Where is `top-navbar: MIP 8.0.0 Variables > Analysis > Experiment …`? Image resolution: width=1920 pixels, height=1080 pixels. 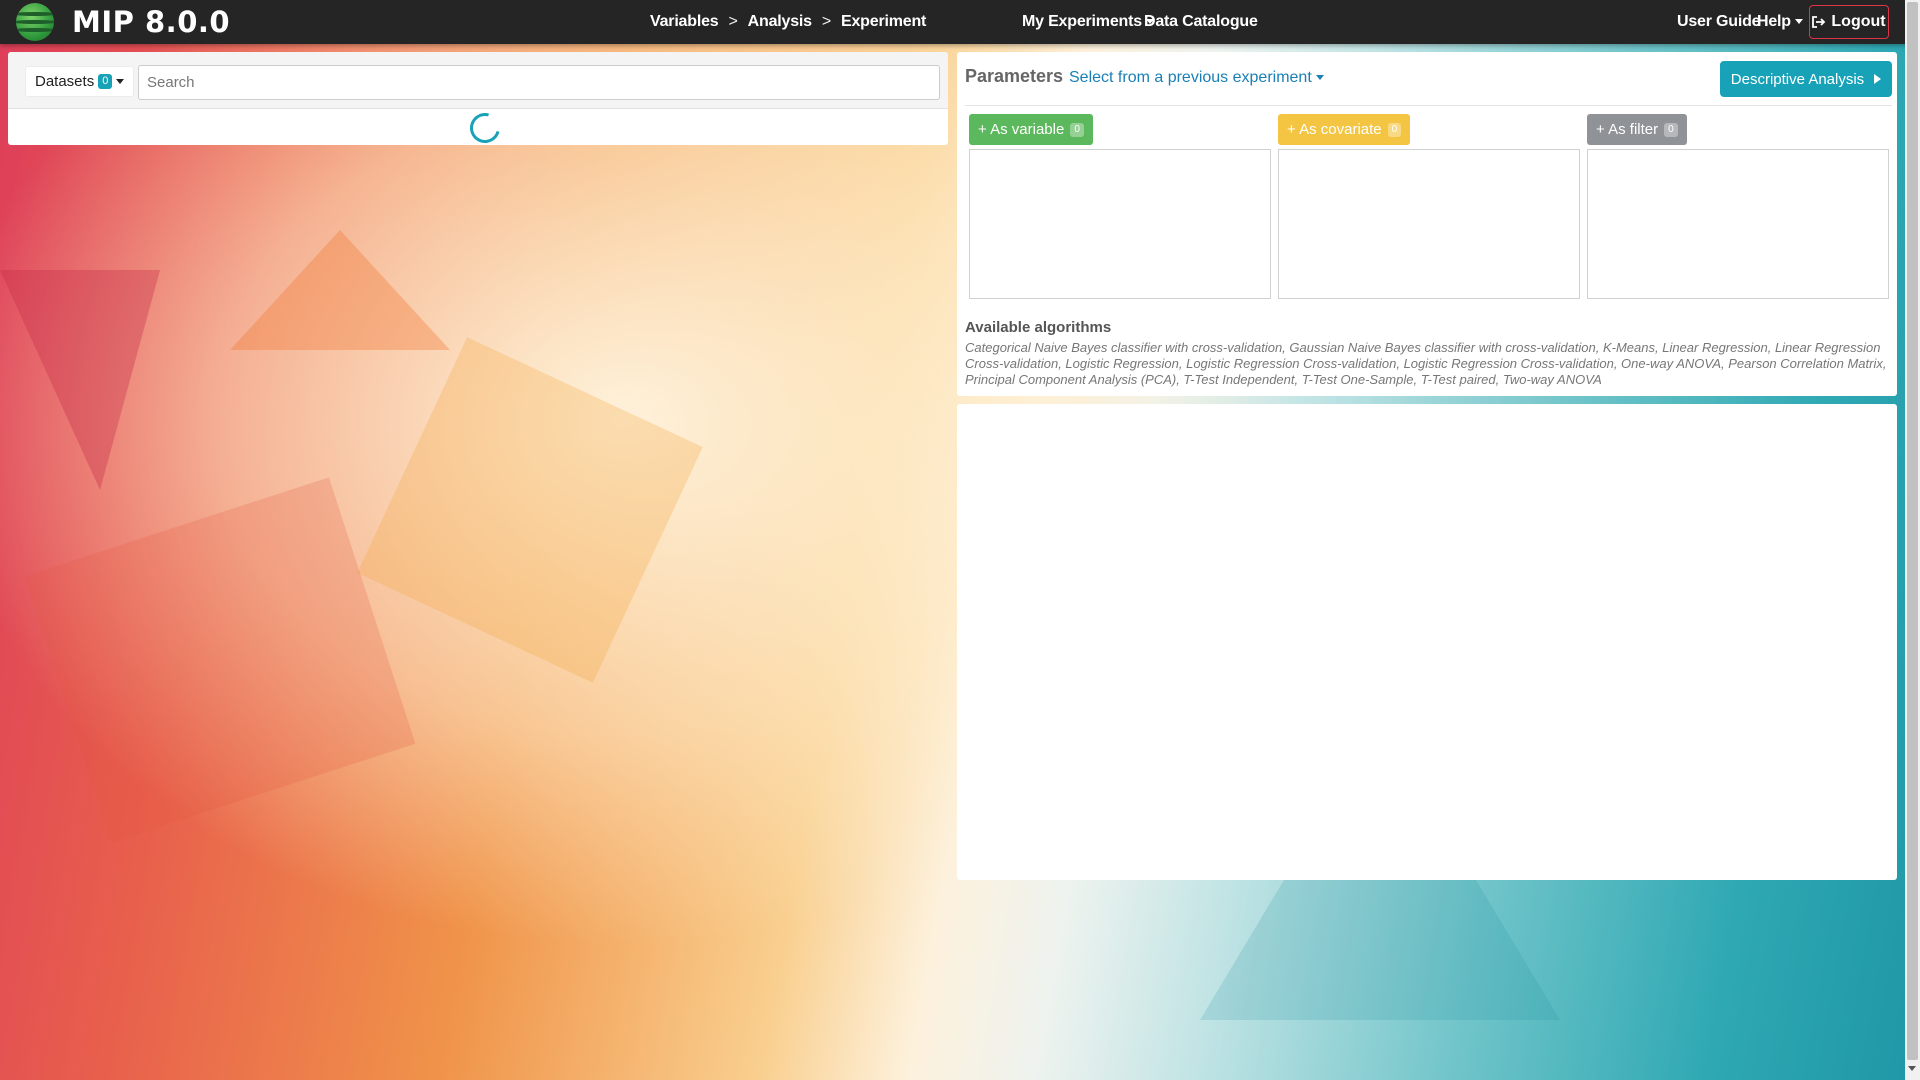
top-navbar: MIP 8.0.0 Variables > Analysis > Experiment … is located at coordinates (960, 22).